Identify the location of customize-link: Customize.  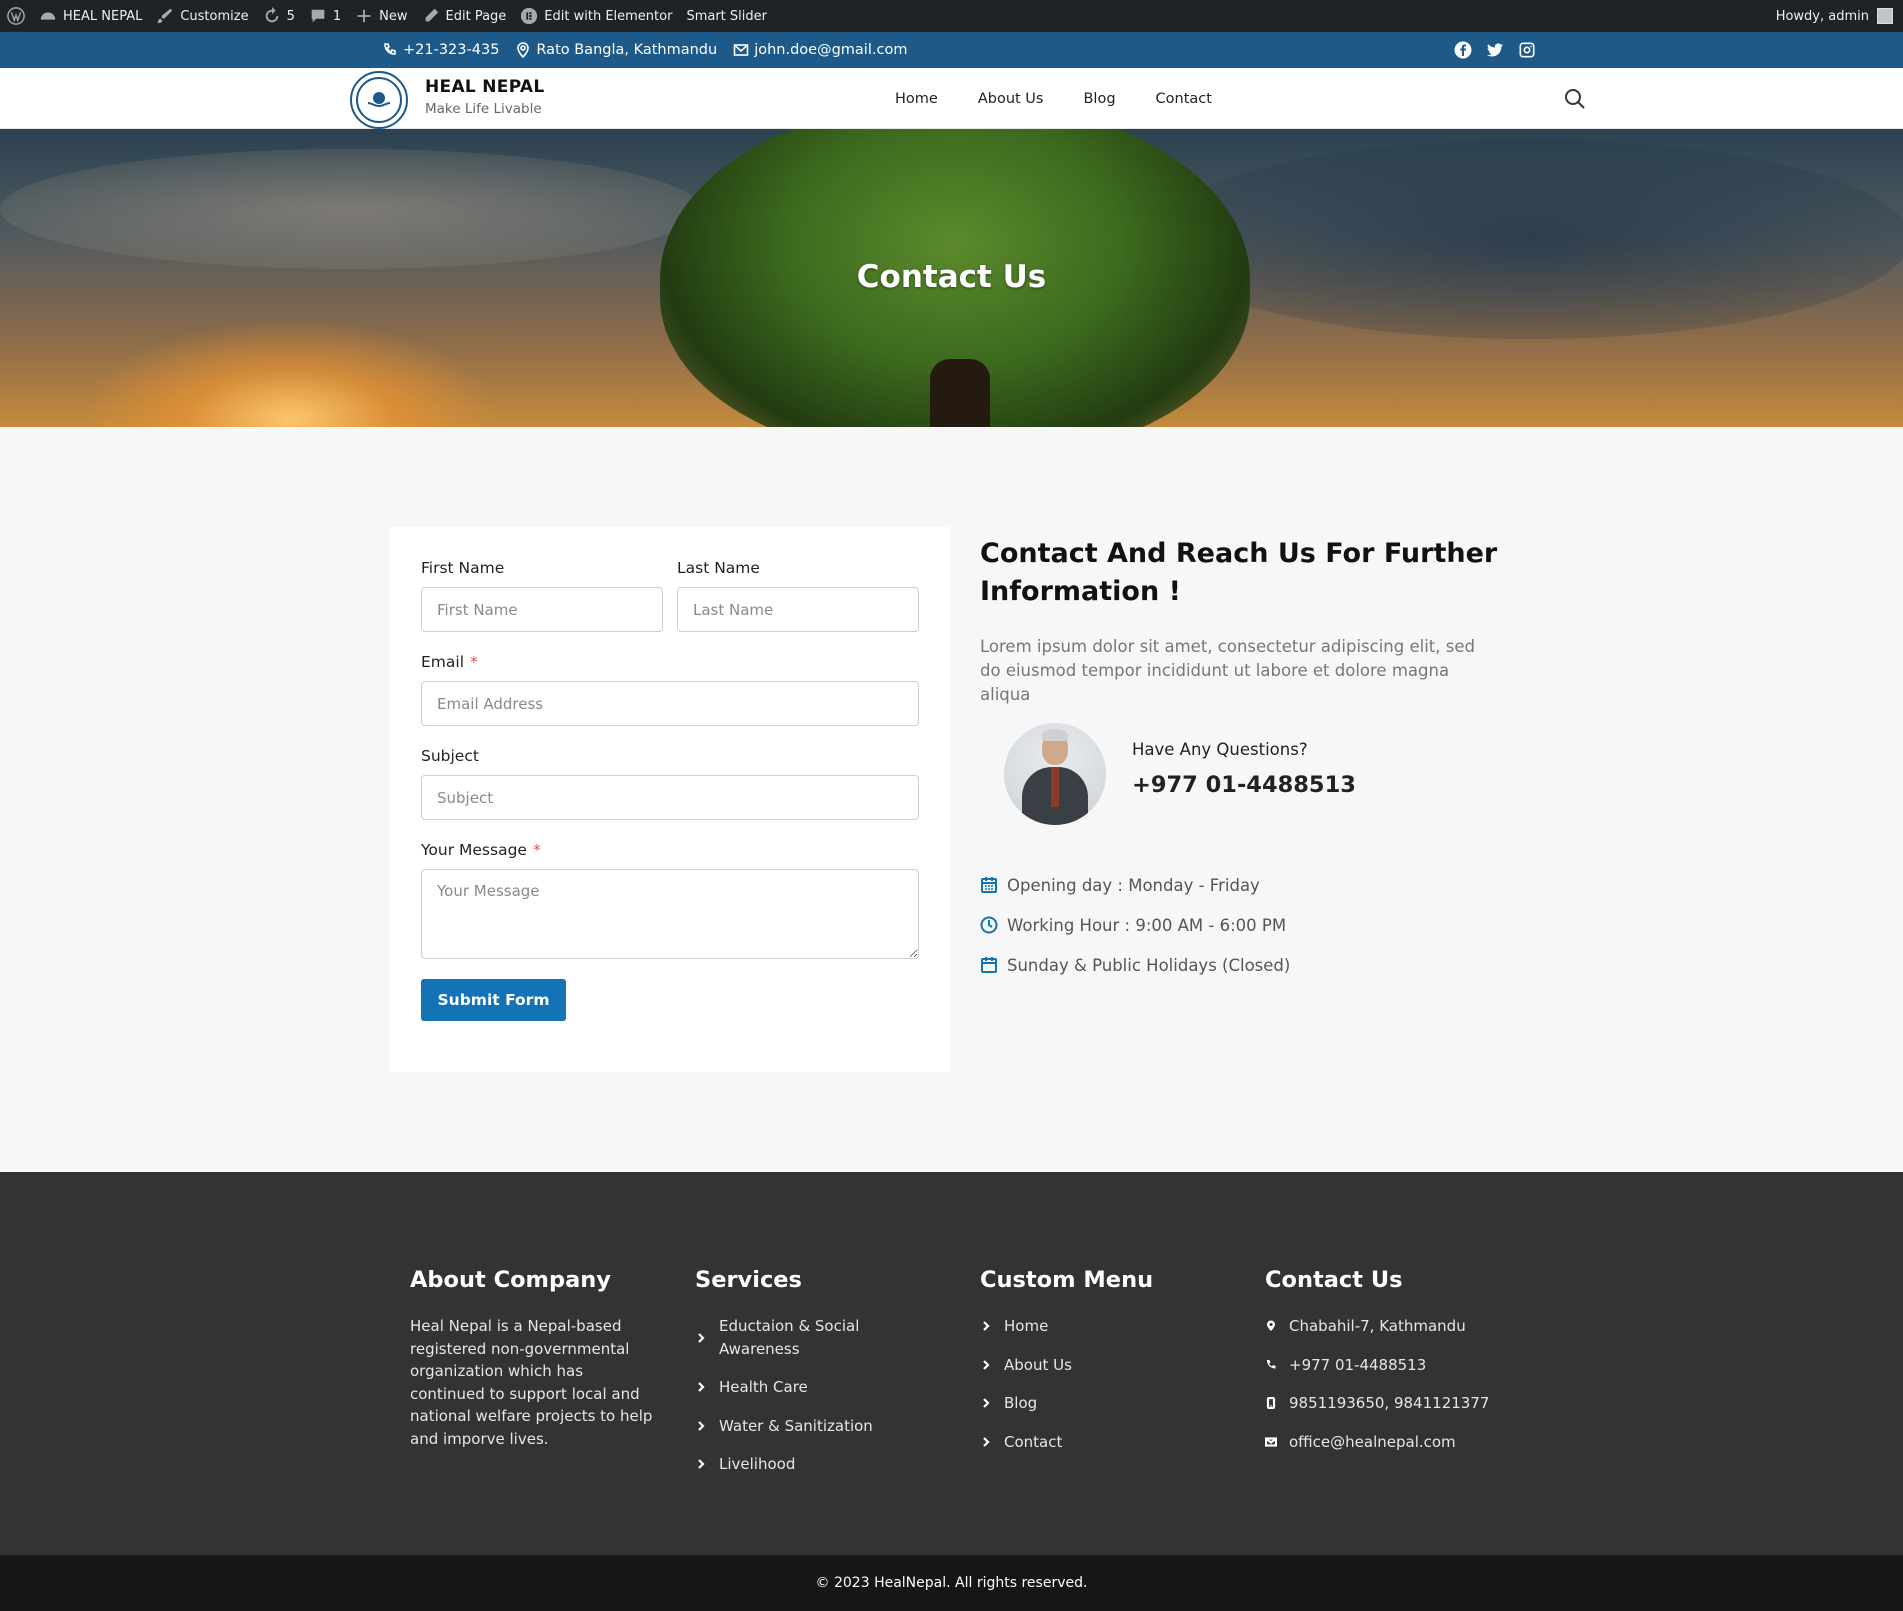
(202, 16).